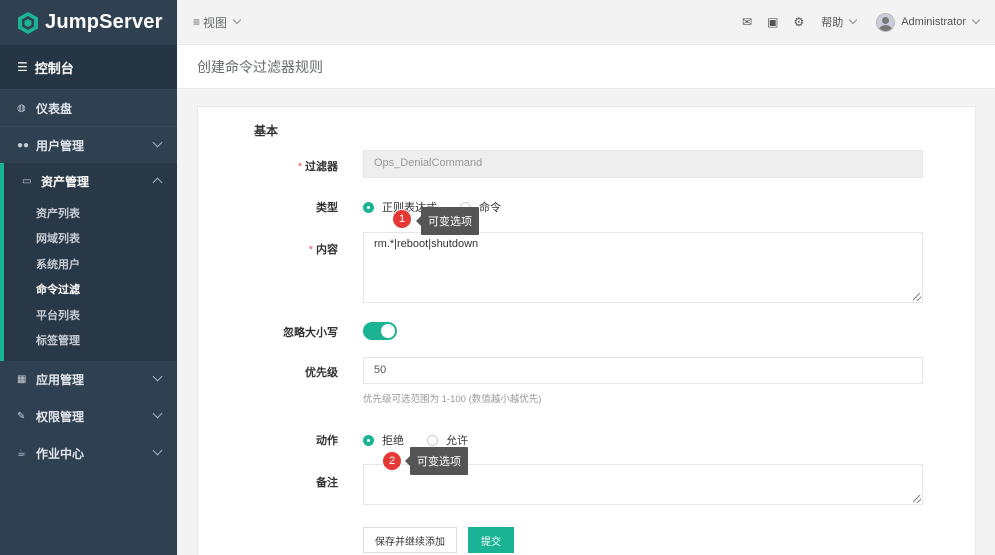 This screenshot has height=555, width=995. I want to click on submenu-item-platform-list: 平台列表, so click(90, 315).